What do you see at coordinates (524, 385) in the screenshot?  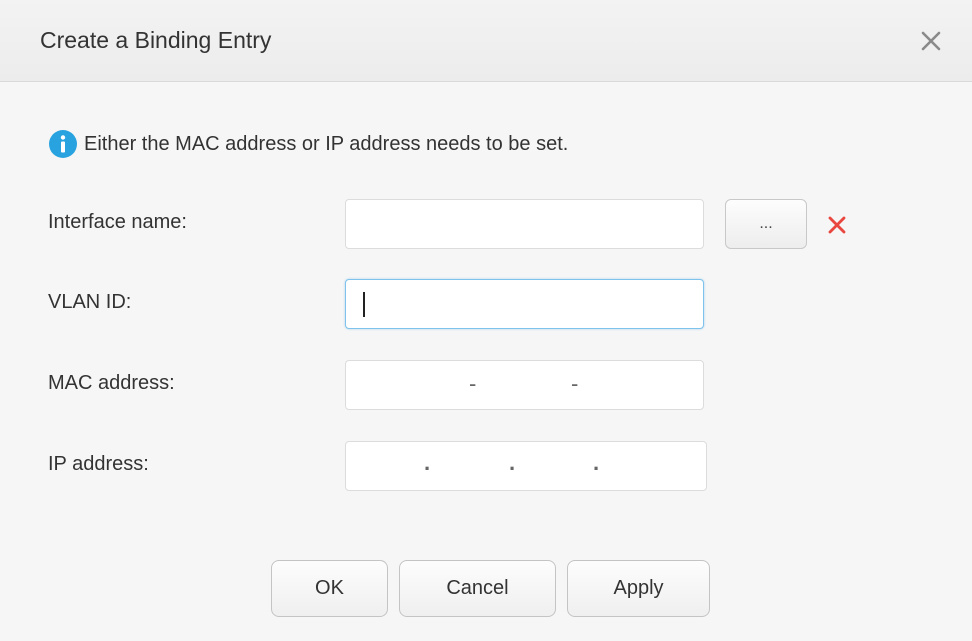 I see `mac-address-field: - -` at bounding box center [524, 385].